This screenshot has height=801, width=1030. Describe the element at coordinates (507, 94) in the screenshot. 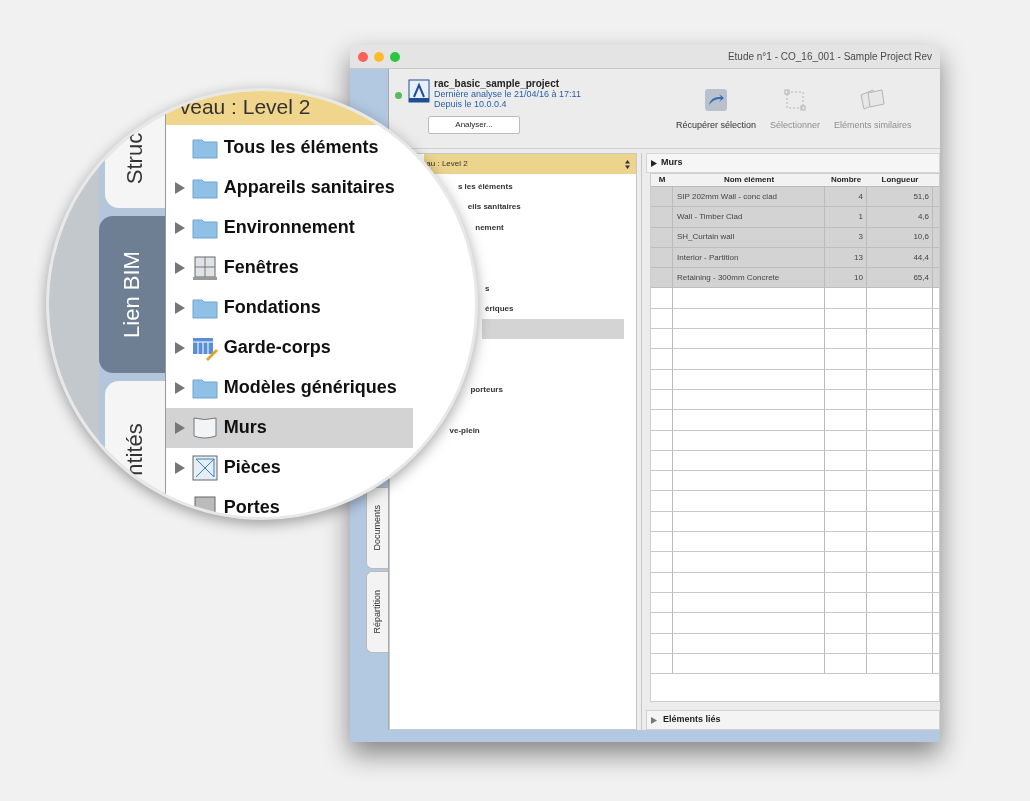

I see `last-analysis-text: Dernière analyse le 21/04/16 à 17:11` at that location.